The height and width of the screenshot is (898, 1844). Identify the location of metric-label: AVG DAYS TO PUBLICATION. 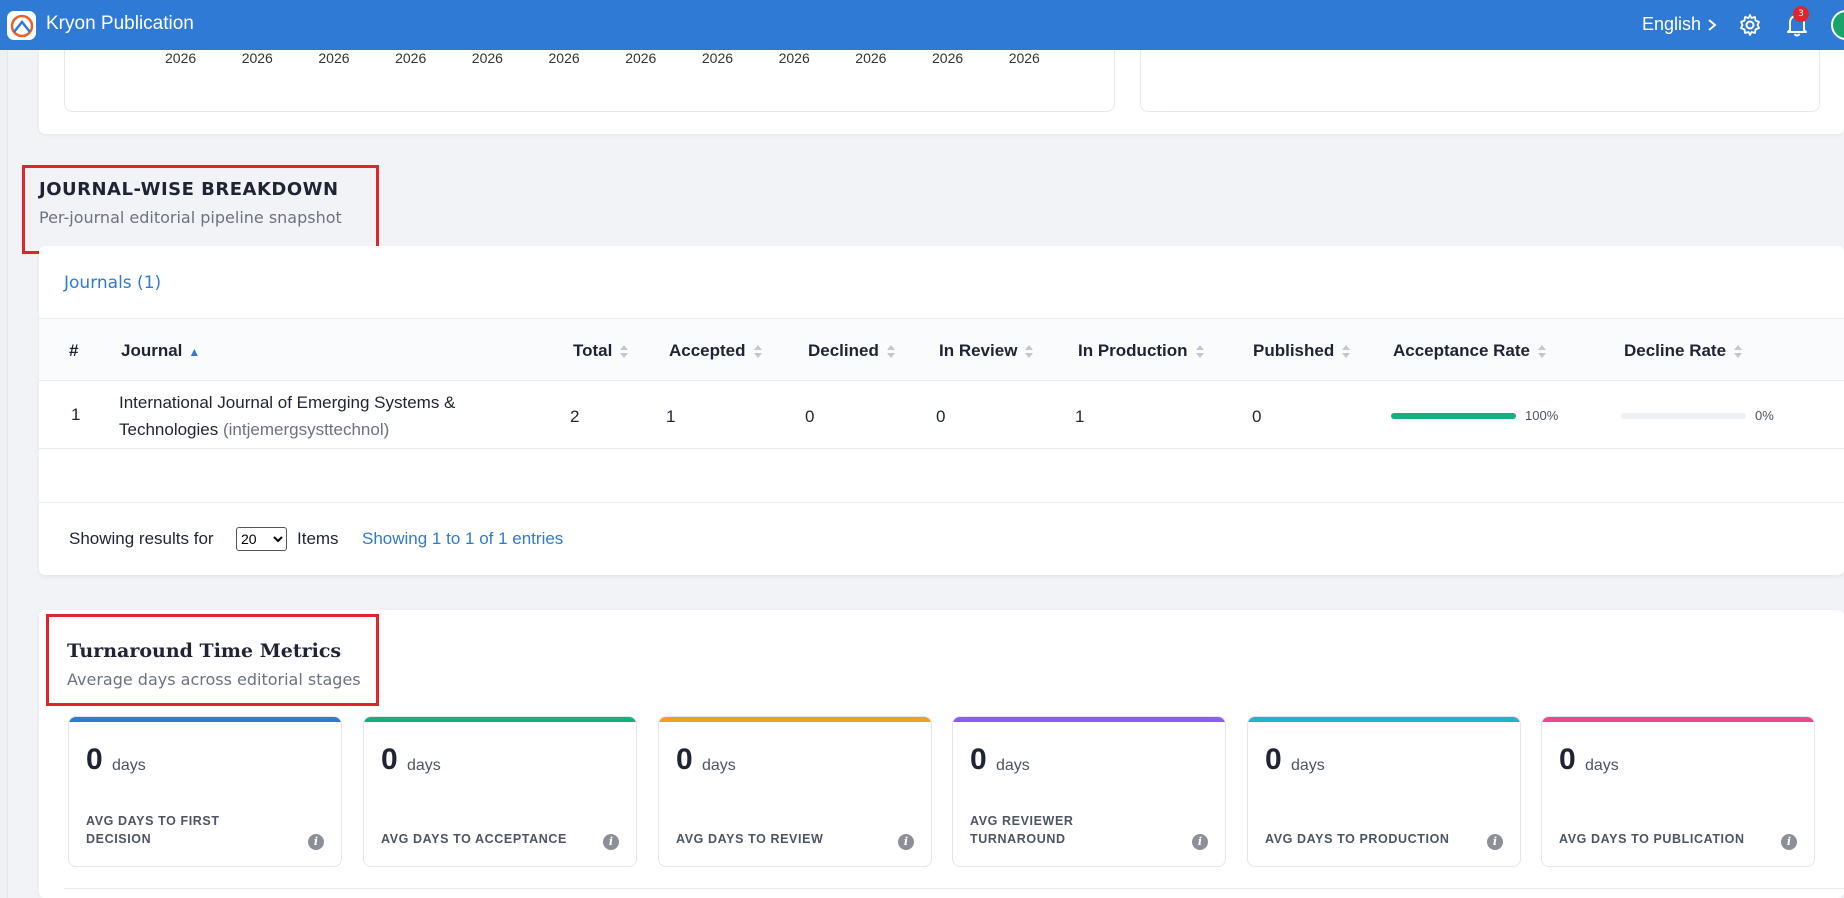
(1652, 839).